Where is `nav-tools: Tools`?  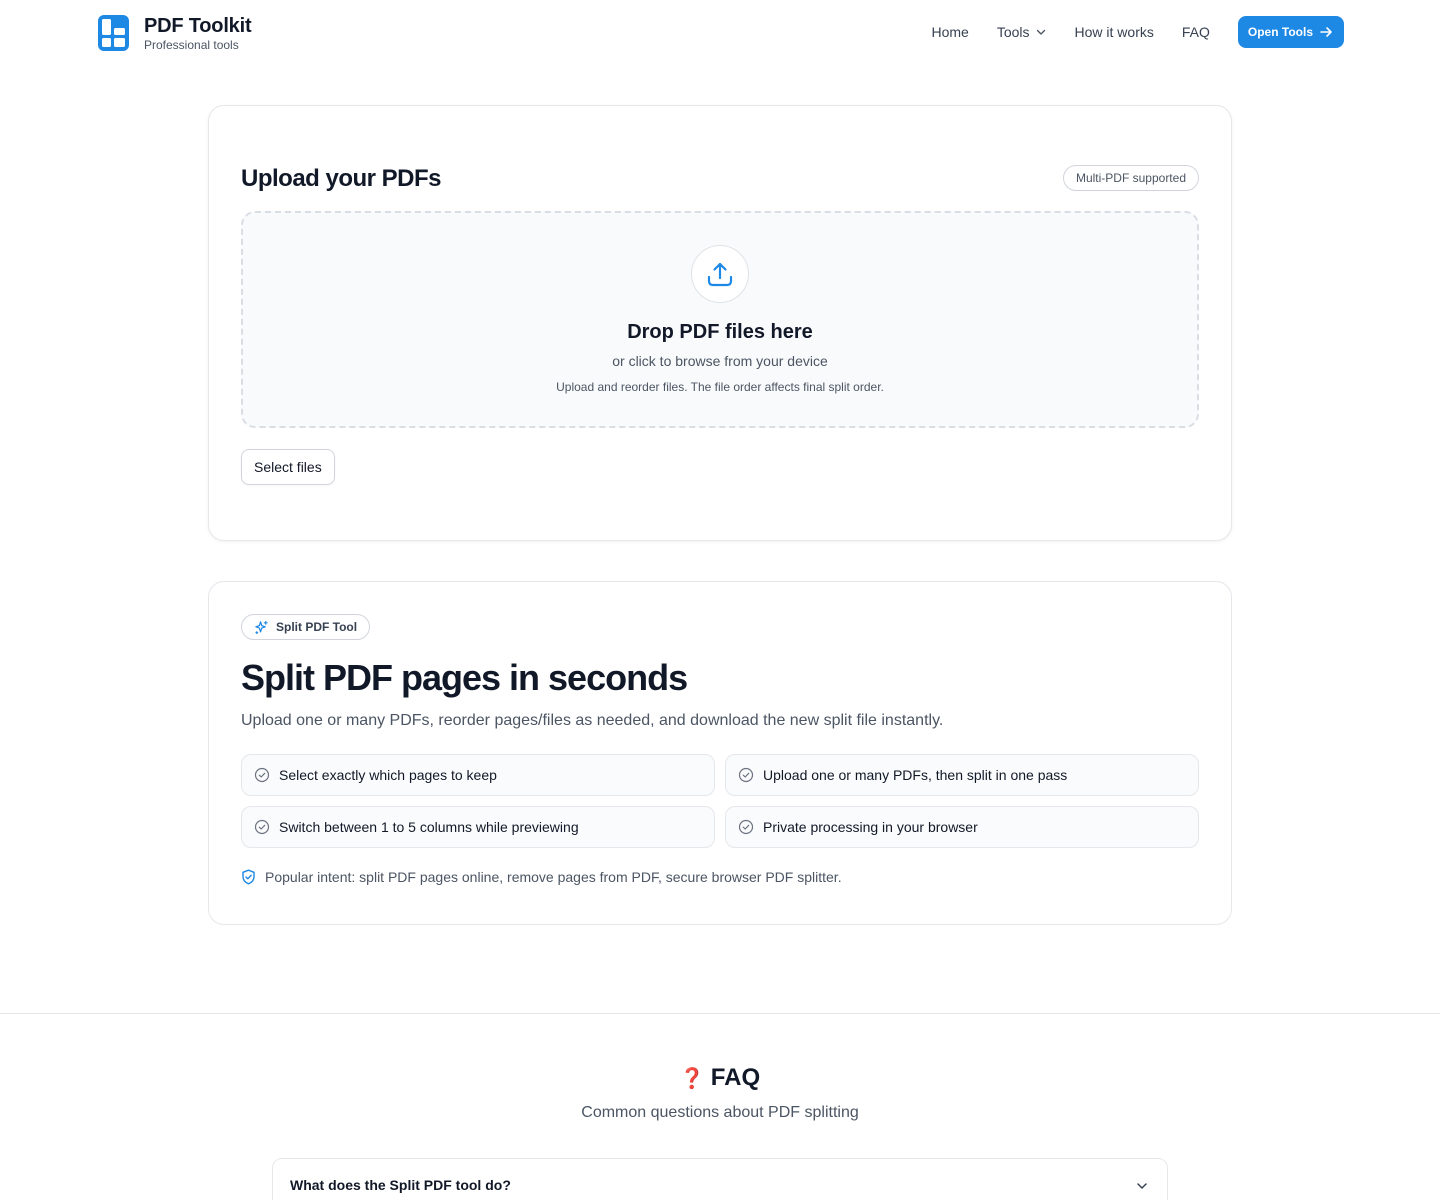 nav-tools: Tools is located at coordinates (1022, 32).